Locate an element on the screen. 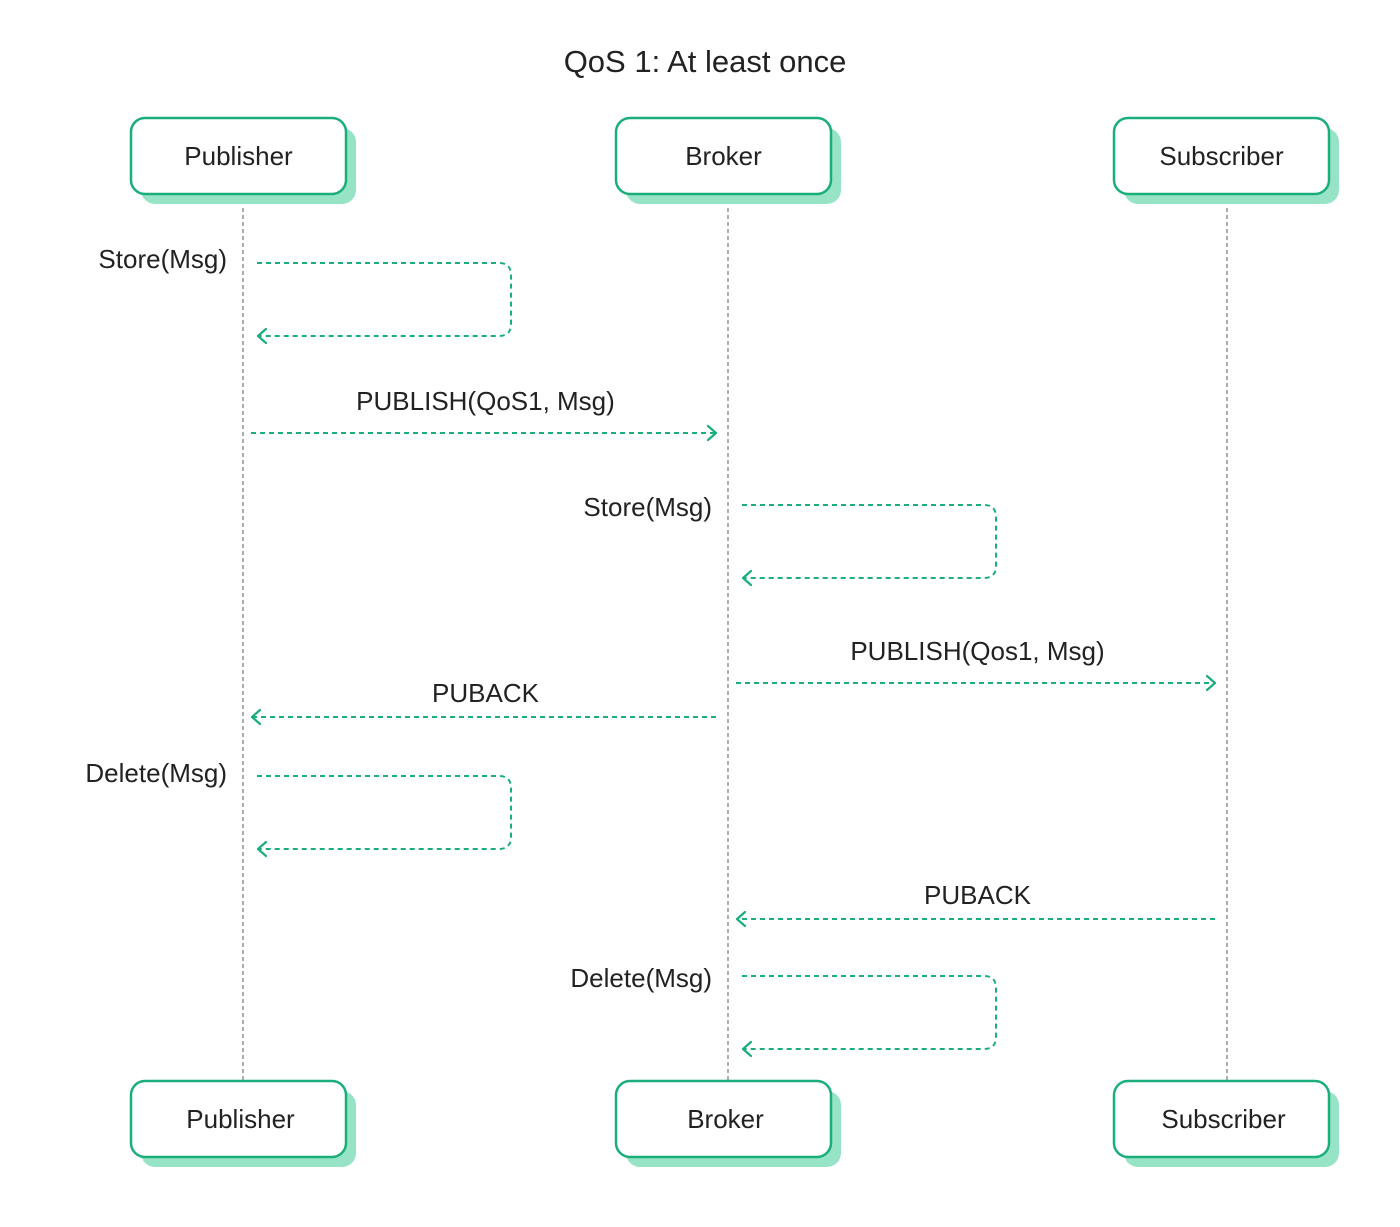 This screenshot has height=1227, width=1400. message-1: PUBLISH(QoS1, Msg) is located at coordinates (484, 414).